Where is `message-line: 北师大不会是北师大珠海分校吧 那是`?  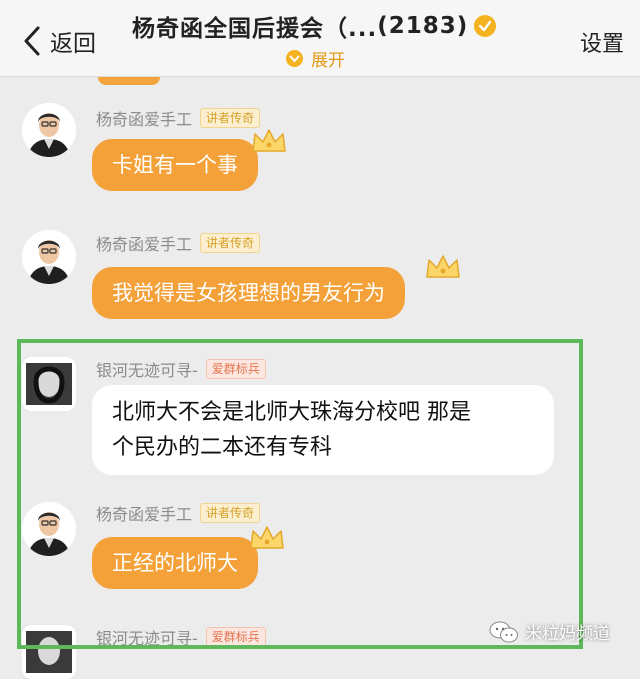
message-line: 北师大不会是北师大珠海分校吧 那是 is located at coordinates (291, 412).